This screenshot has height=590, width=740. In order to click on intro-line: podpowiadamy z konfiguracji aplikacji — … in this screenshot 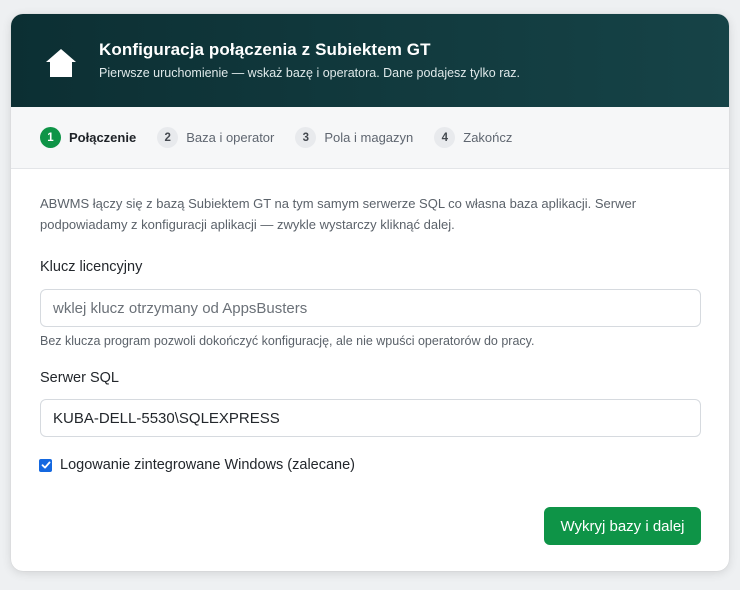, I will do `click(247, 224)`.